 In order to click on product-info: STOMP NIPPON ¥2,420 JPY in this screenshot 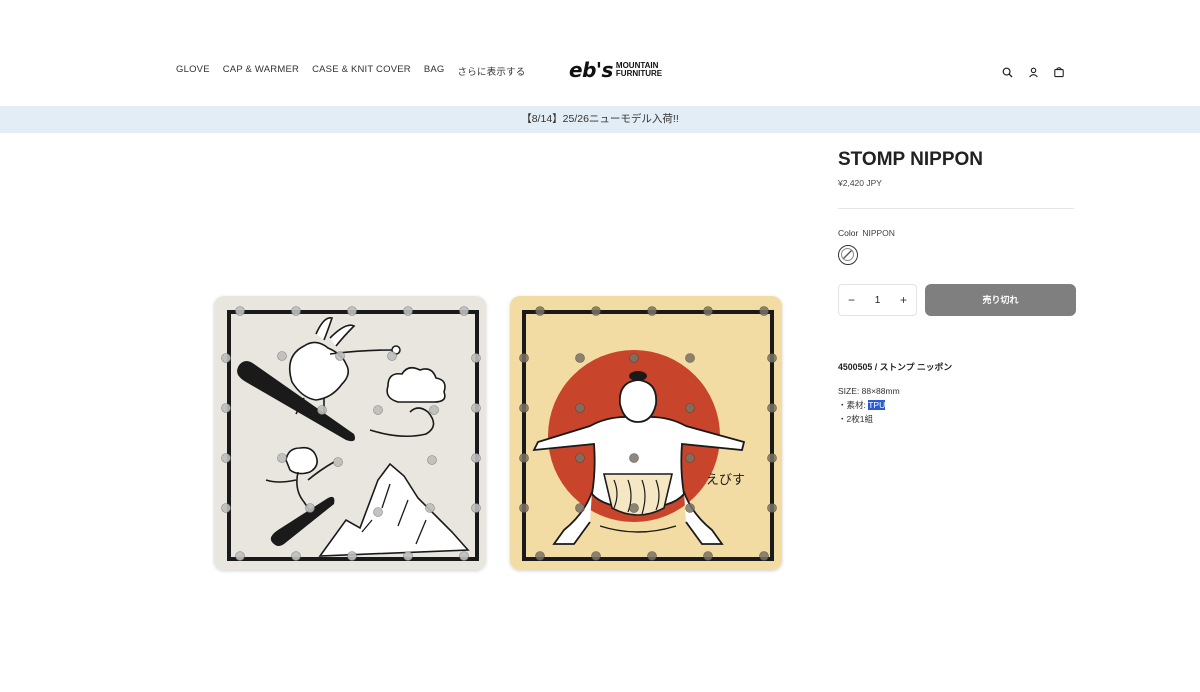, I will do `click(958, 168)`.